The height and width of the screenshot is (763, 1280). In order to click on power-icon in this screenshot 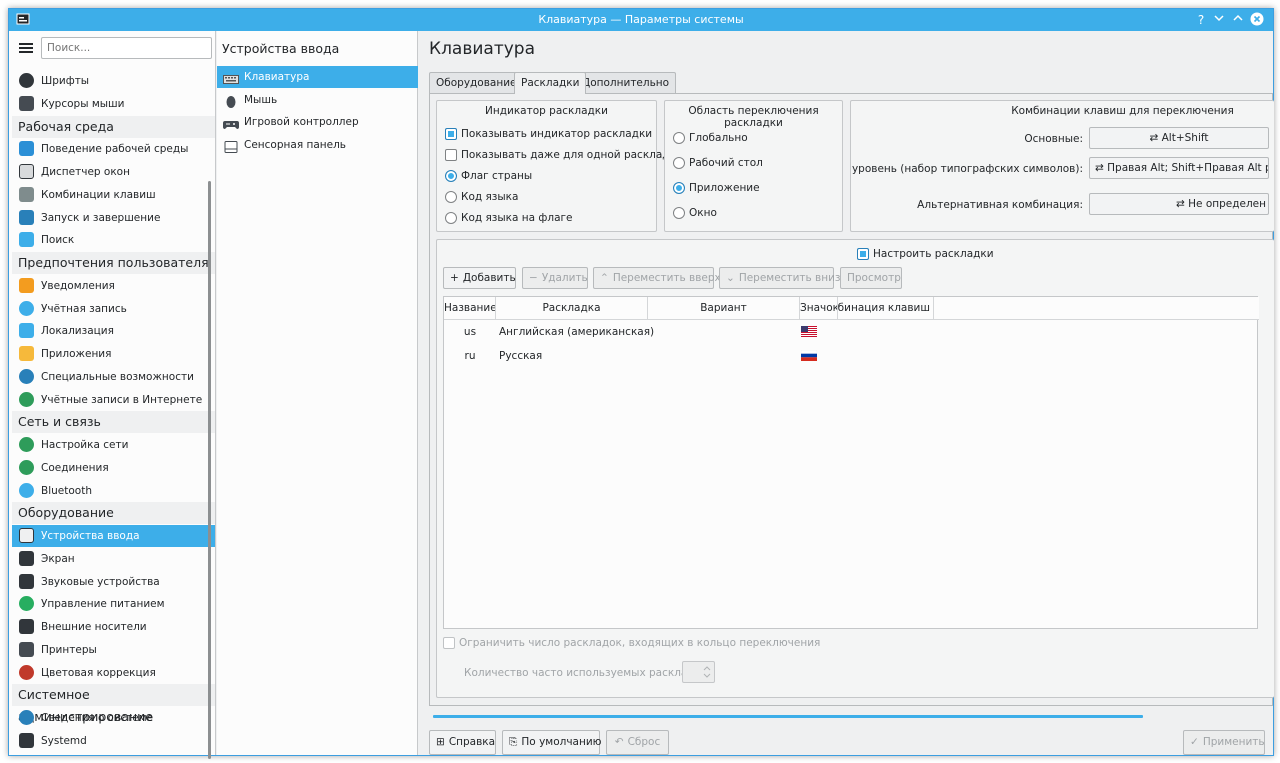, I will do `click(26, 604)`.